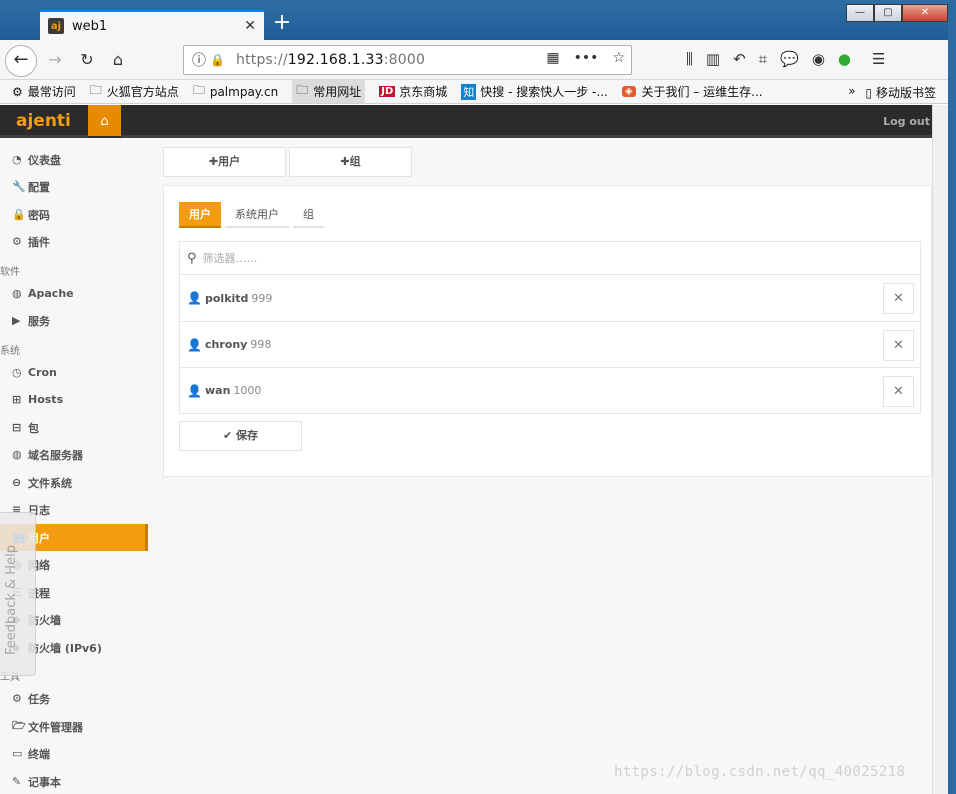  Describe the element at coordinates (940, 449) in the screenshot. I see `page-scrollbar` at that location.